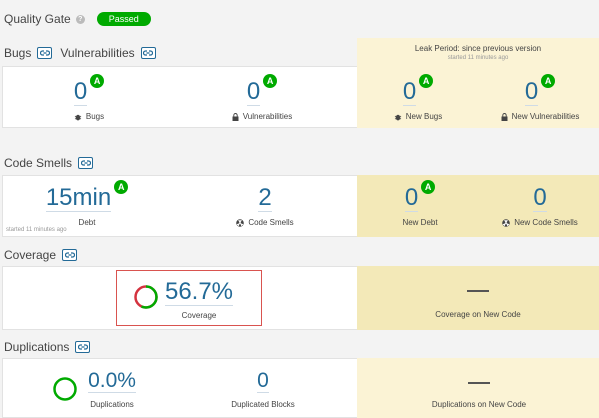  Describe the element at coordinates (270, 81) in the screenshot. I see `vulnerabilities-rating-badge: A` at that location.